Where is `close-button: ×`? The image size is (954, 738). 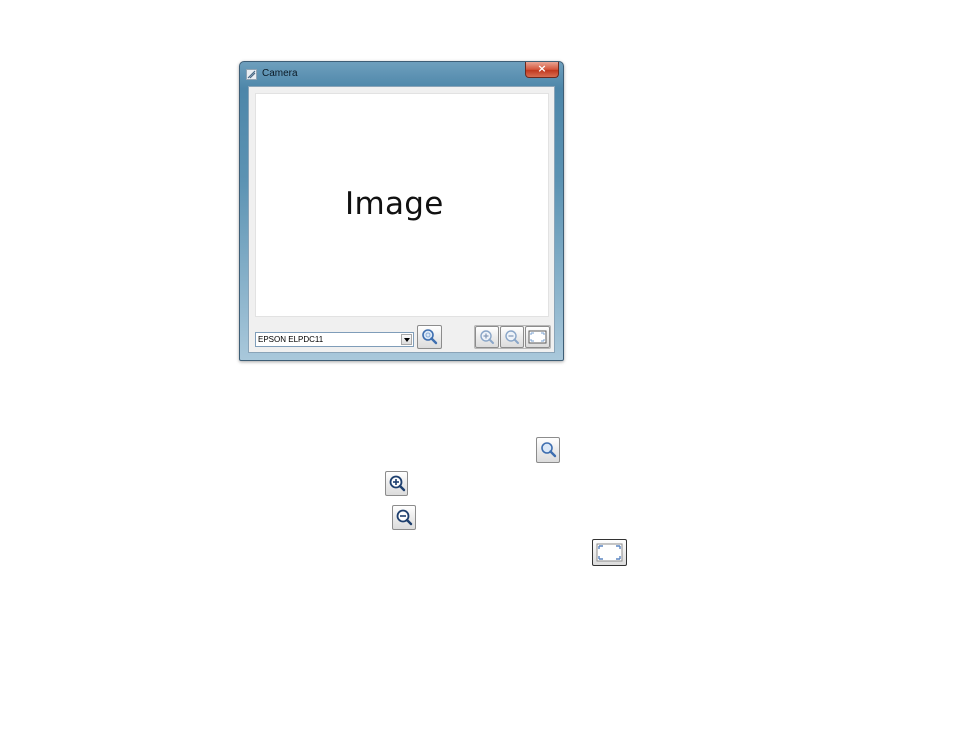 close-button: × is located at coordinates (542, 70).